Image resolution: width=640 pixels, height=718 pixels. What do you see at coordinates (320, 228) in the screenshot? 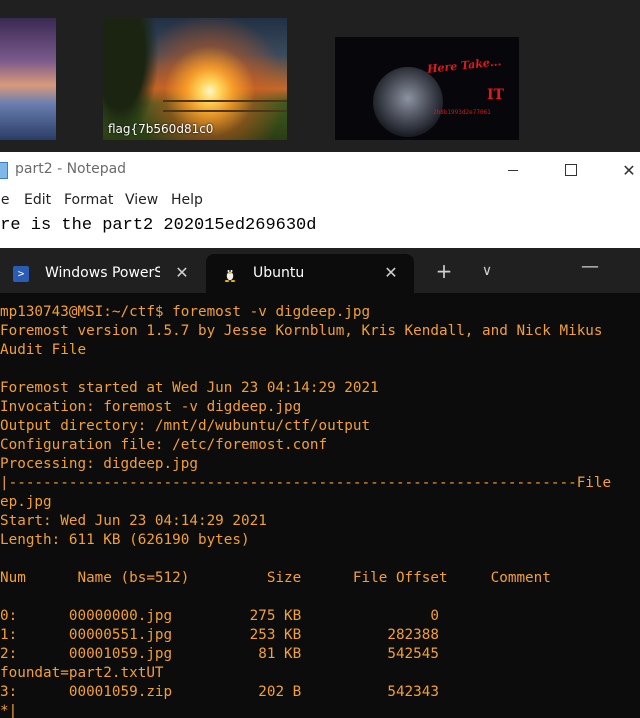
I see `notepad-editor: ere is the part2 202015ed269630d` at bounding box center [320, 228].